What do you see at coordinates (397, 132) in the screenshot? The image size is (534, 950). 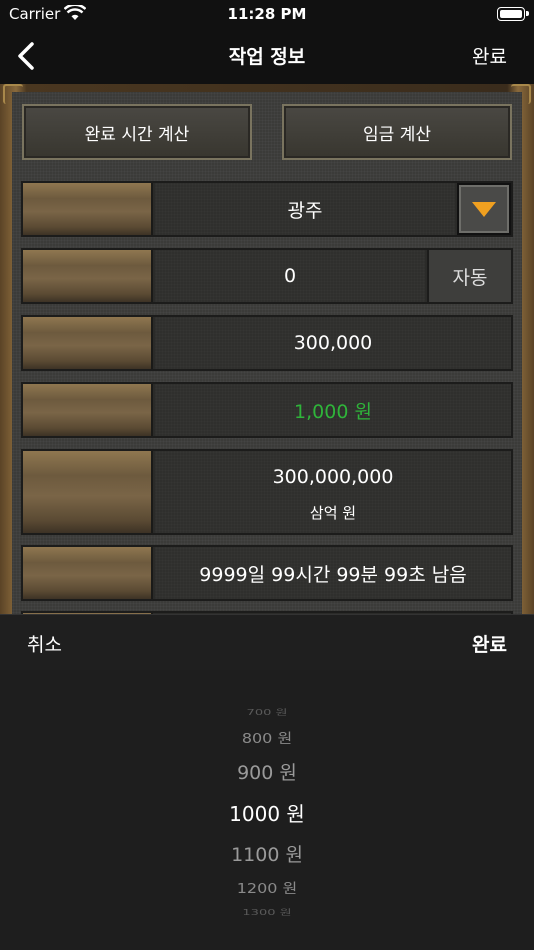 I see `wage-calc-button: 임금 계산` at bounding box center [397, 132].